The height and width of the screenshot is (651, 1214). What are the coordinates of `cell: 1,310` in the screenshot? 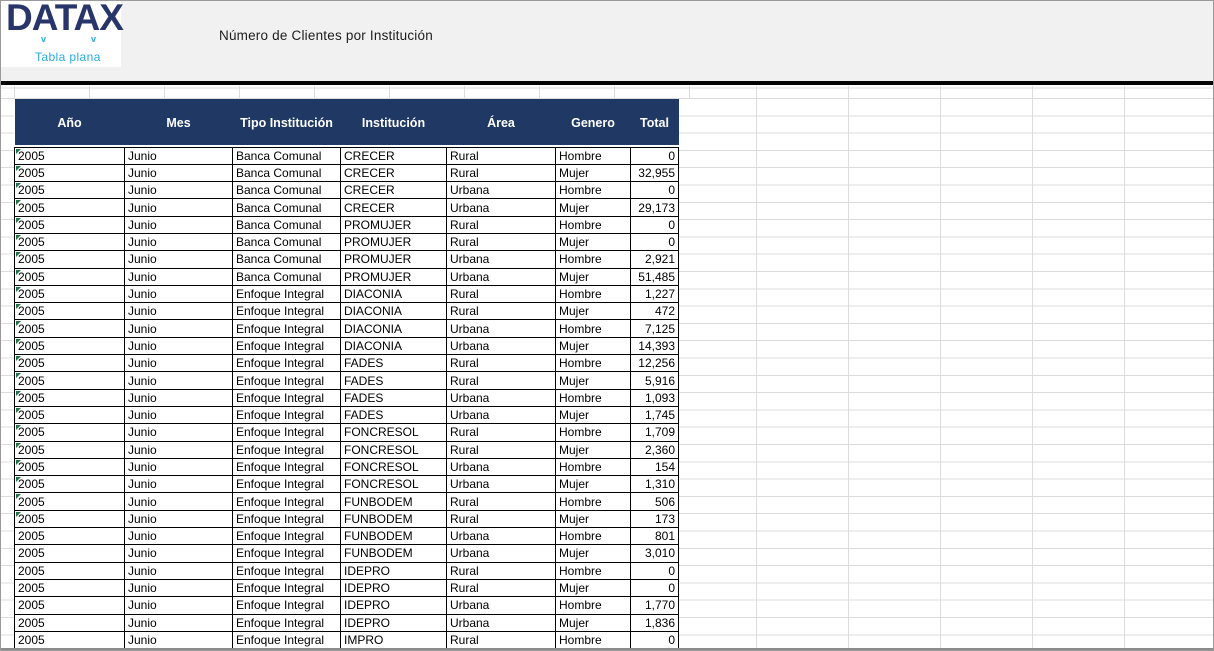 It's located at (654, 484).